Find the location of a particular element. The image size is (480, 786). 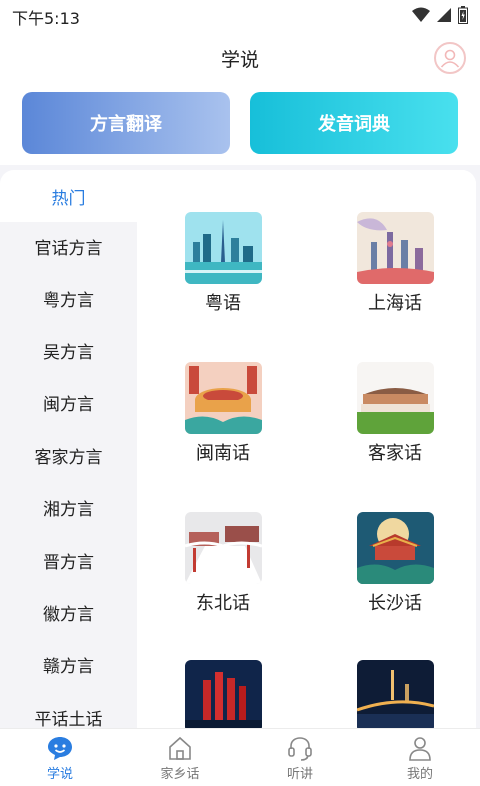

hakka-house-image is located at coordinates (395, 398).